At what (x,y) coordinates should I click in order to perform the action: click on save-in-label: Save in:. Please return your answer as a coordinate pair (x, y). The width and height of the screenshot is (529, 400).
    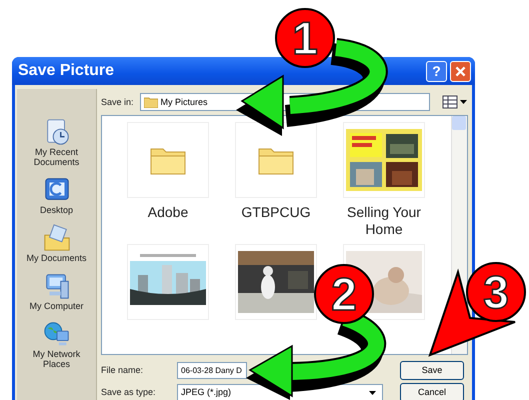
    Looking at the image, I should click on (117, 102).